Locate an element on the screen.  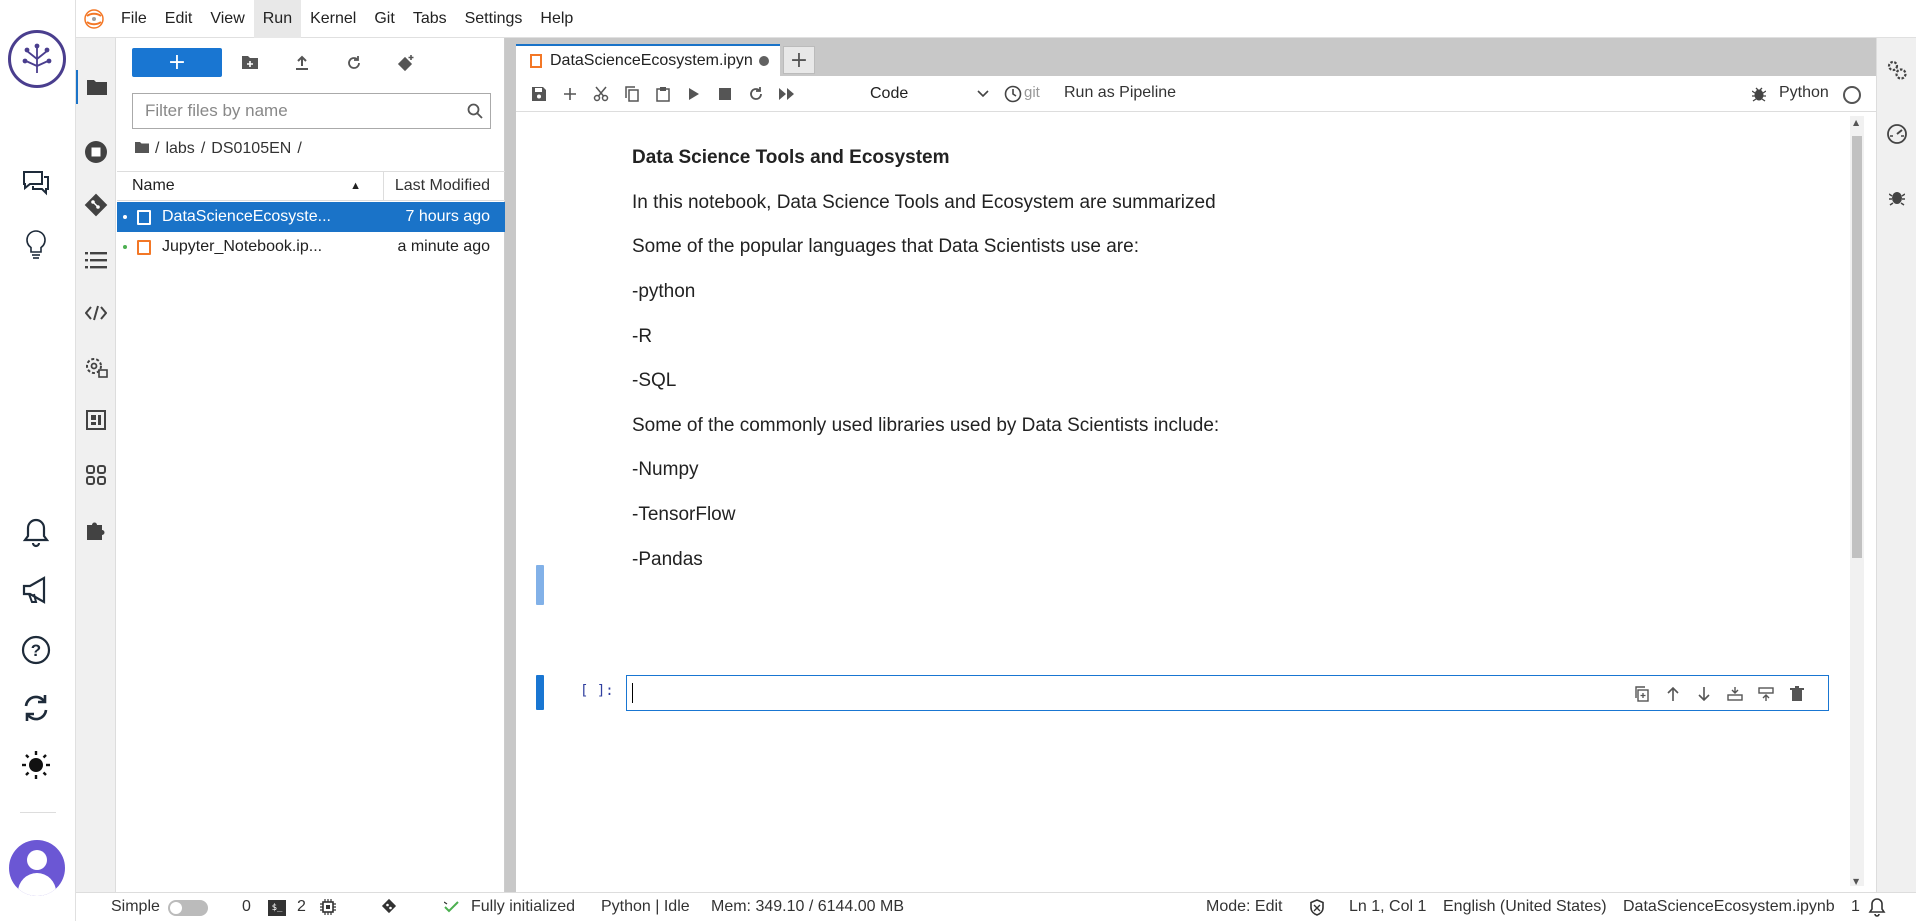
code-cell-collapser is located at coordinates (540, 692).